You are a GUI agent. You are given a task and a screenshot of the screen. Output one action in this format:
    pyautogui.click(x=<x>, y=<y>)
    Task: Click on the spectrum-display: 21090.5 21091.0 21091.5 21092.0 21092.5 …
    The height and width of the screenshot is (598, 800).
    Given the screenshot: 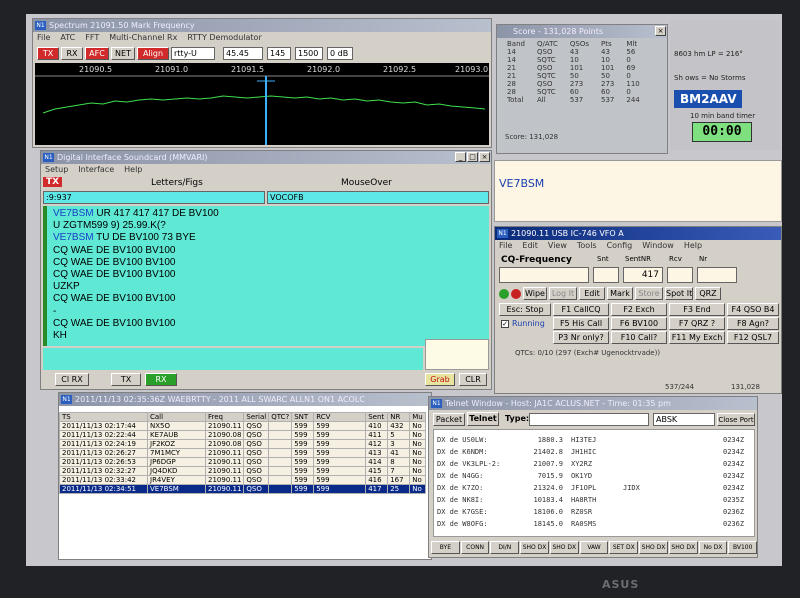 What is the action you would take?
    pyautogui.click(x=262, y=104)
    